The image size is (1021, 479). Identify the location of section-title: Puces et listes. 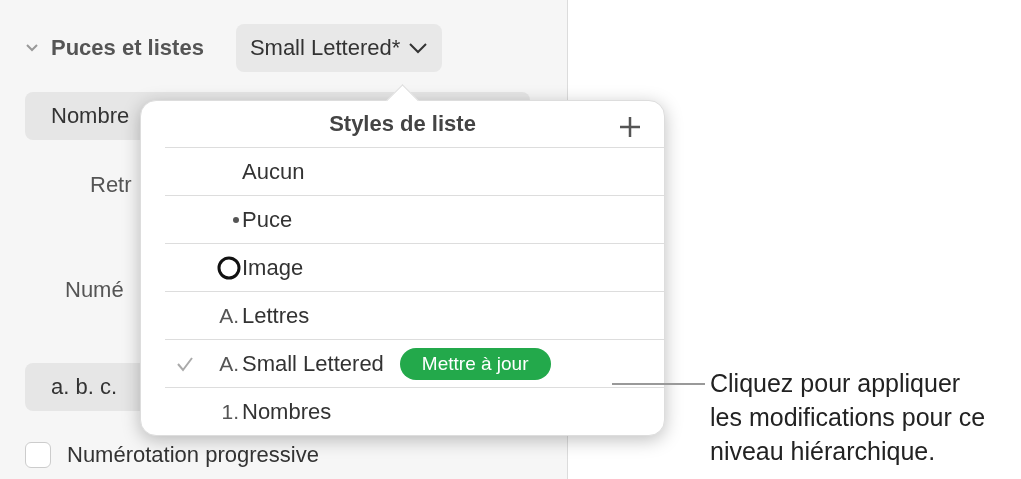
(127, 48).